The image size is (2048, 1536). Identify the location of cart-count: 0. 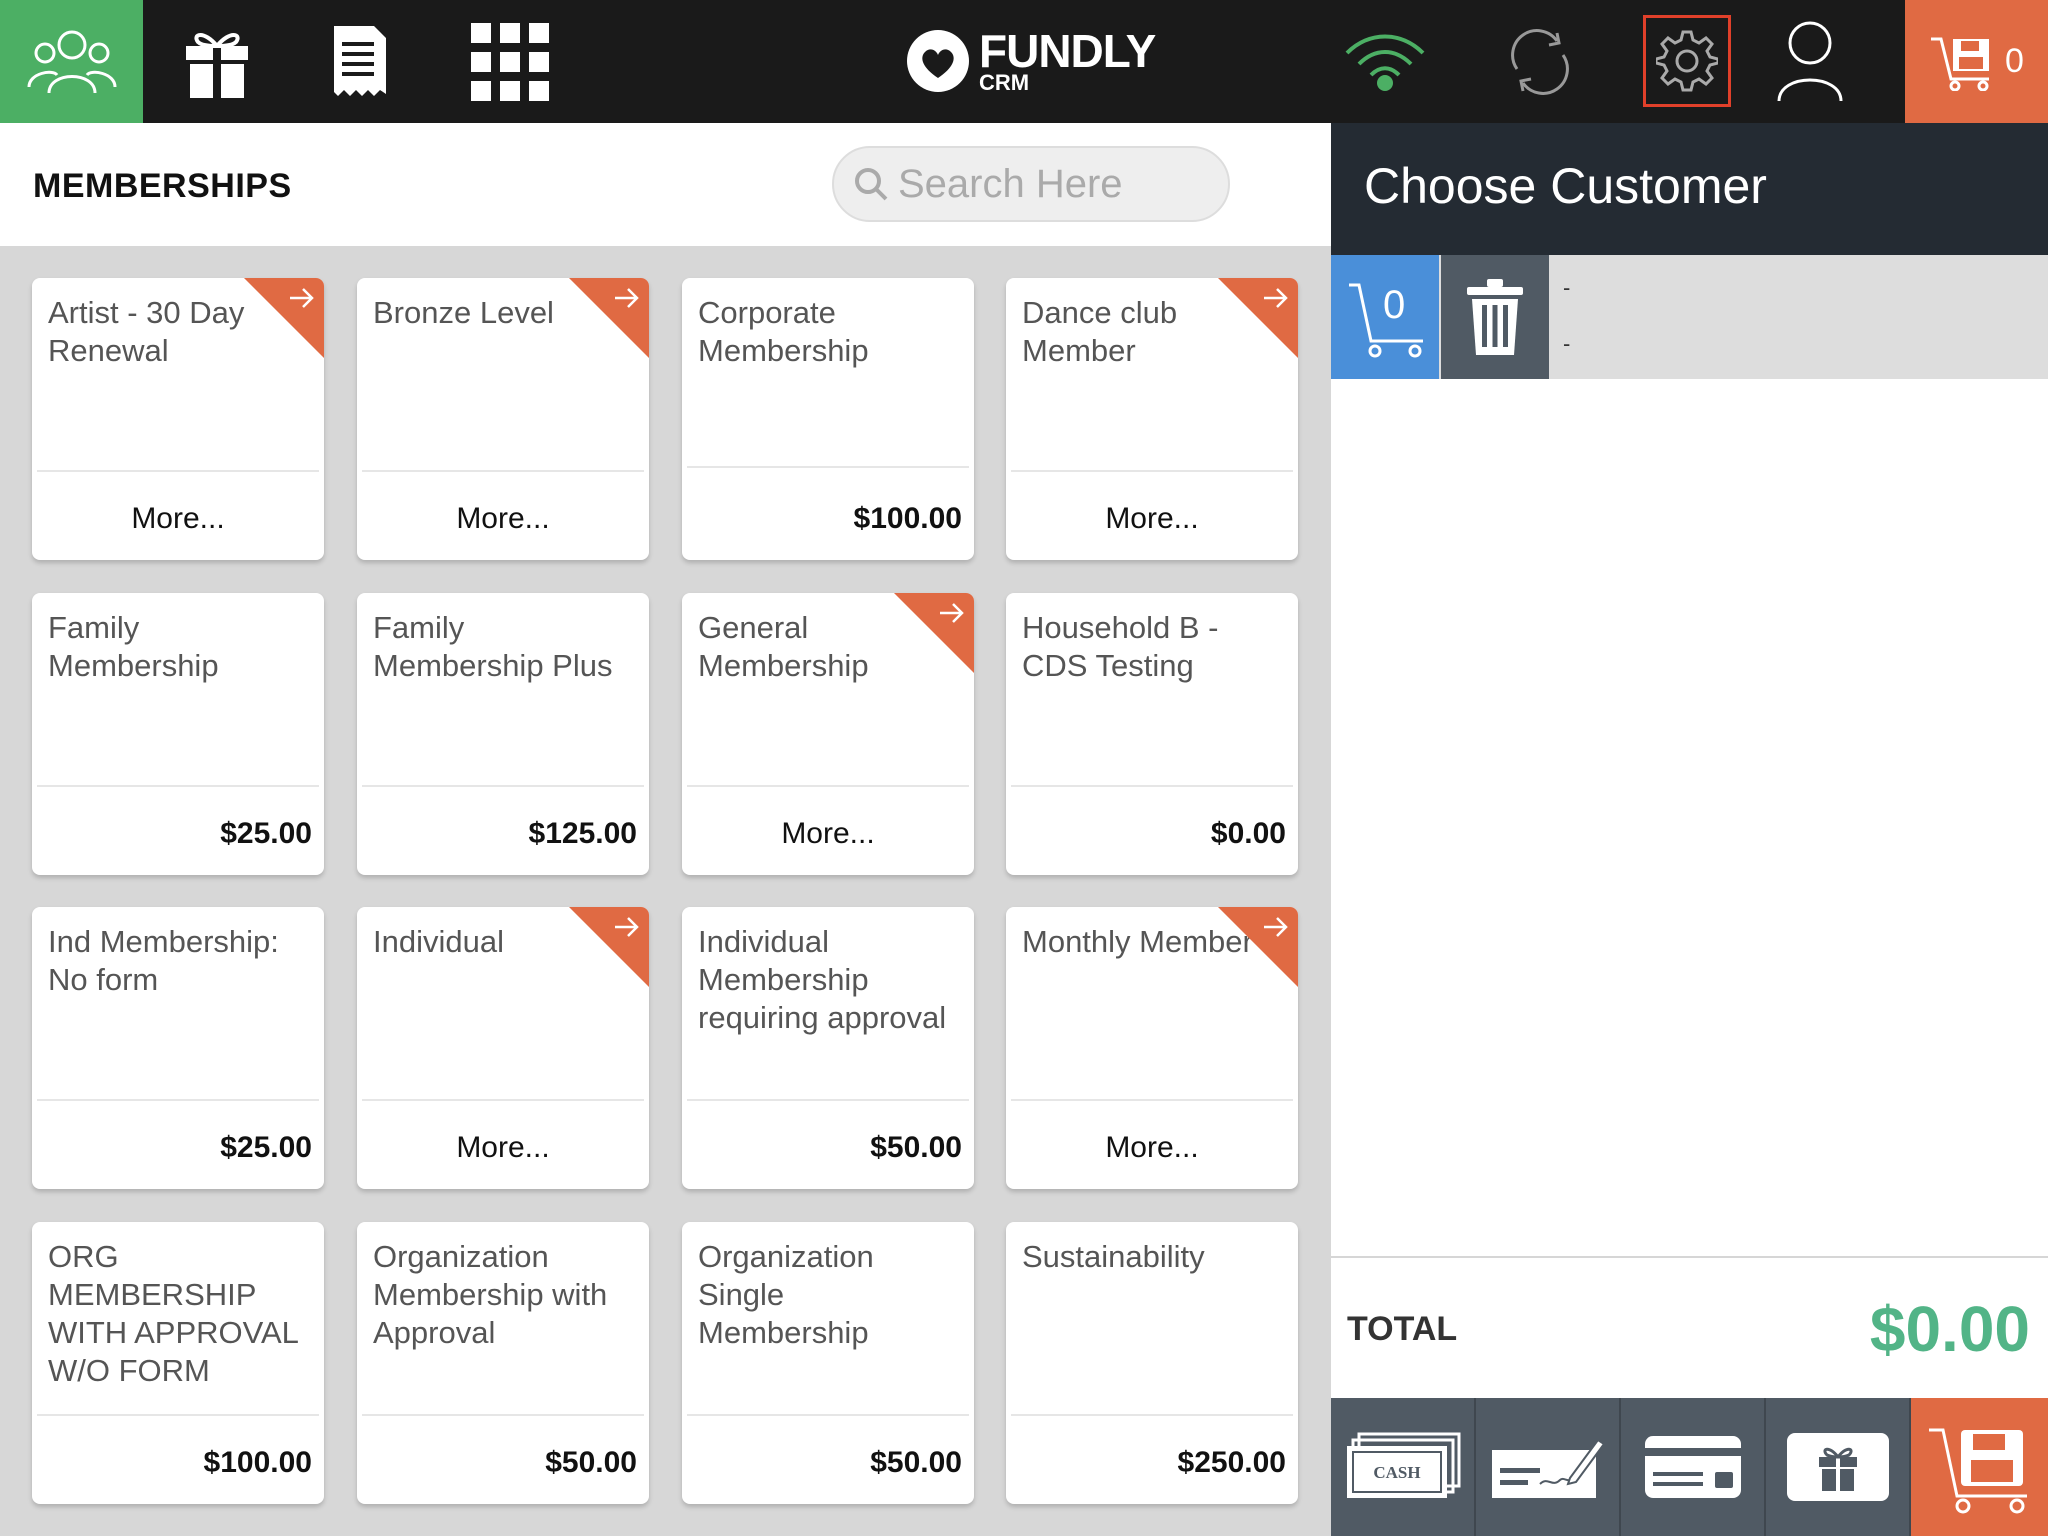
(2014, 61).